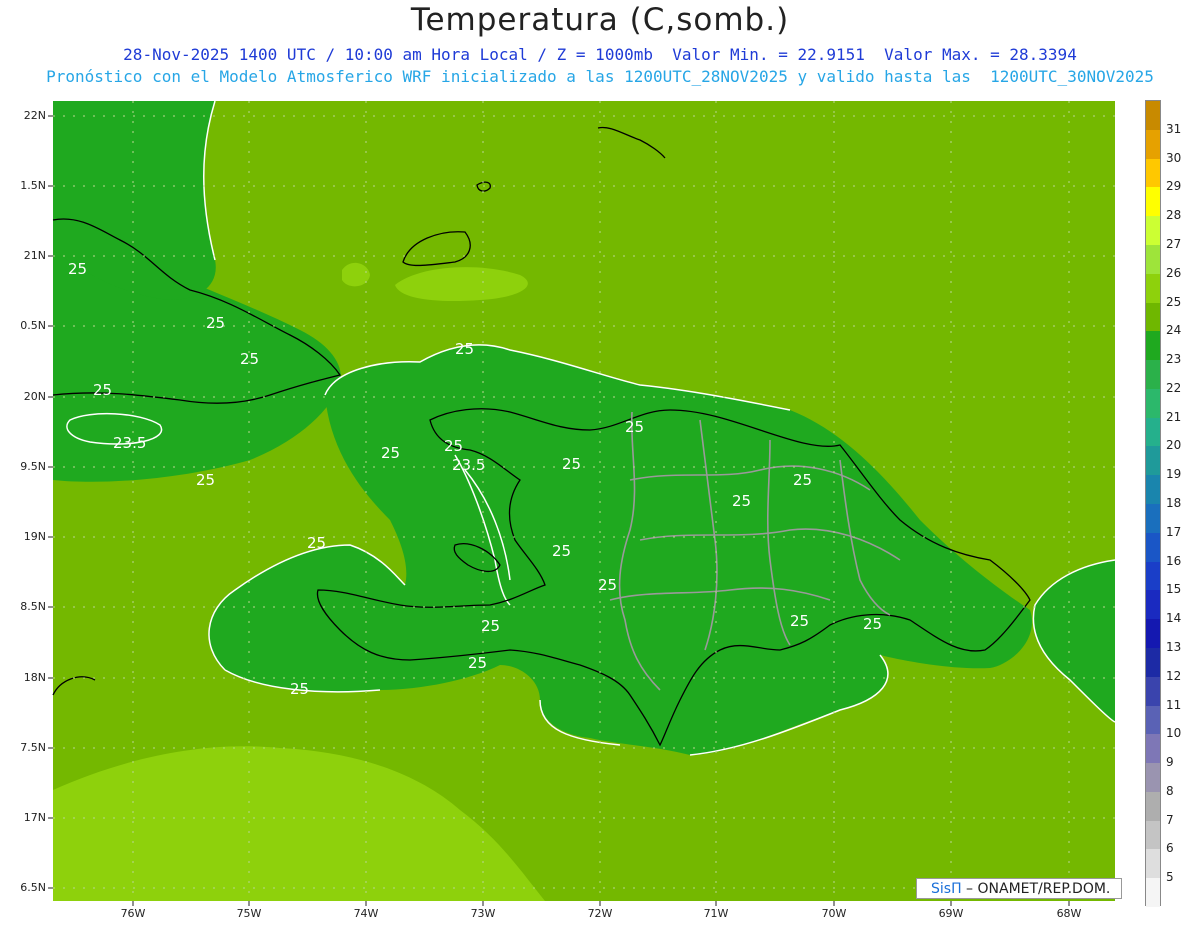 Image resolution: width=1200 pixels, height=927 pixels. Describe the element at coordinates (34, 115) in the screenshot. I see `lat-label: 22N` at that location.